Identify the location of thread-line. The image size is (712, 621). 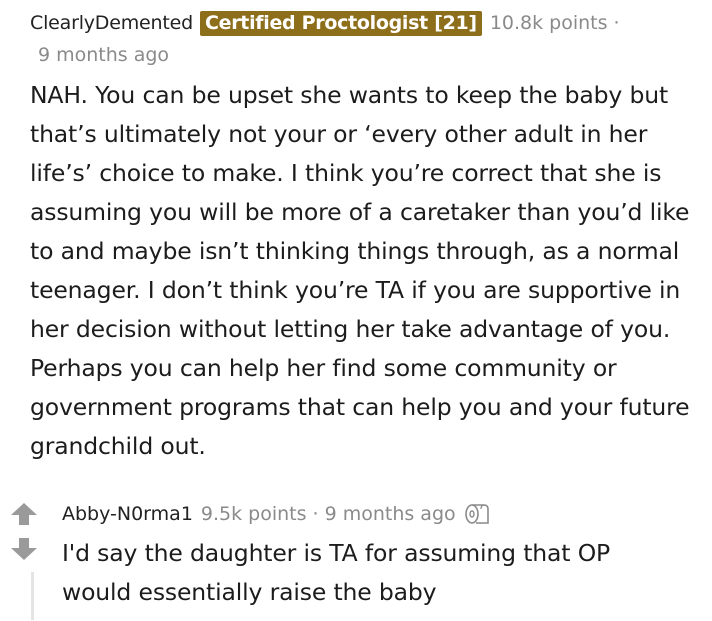
(32, 596).